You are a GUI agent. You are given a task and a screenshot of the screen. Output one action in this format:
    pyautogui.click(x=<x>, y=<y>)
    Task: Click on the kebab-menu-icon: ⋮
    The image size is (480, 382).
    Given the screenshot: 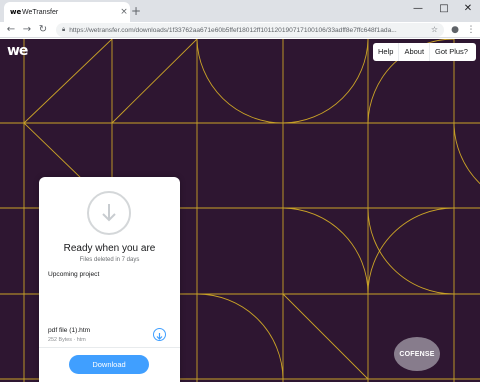 What is the action you would take?
    pyautogui.click(x=471, y=30)
    